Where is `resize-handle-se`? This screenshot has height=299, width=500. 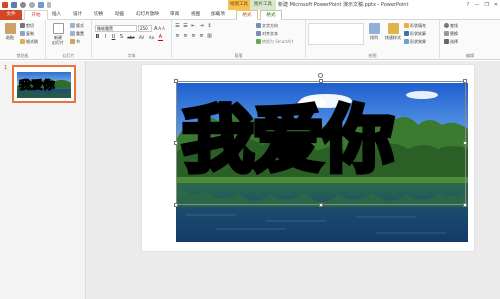
resize-handle-se is located at coordinates (465, 205).